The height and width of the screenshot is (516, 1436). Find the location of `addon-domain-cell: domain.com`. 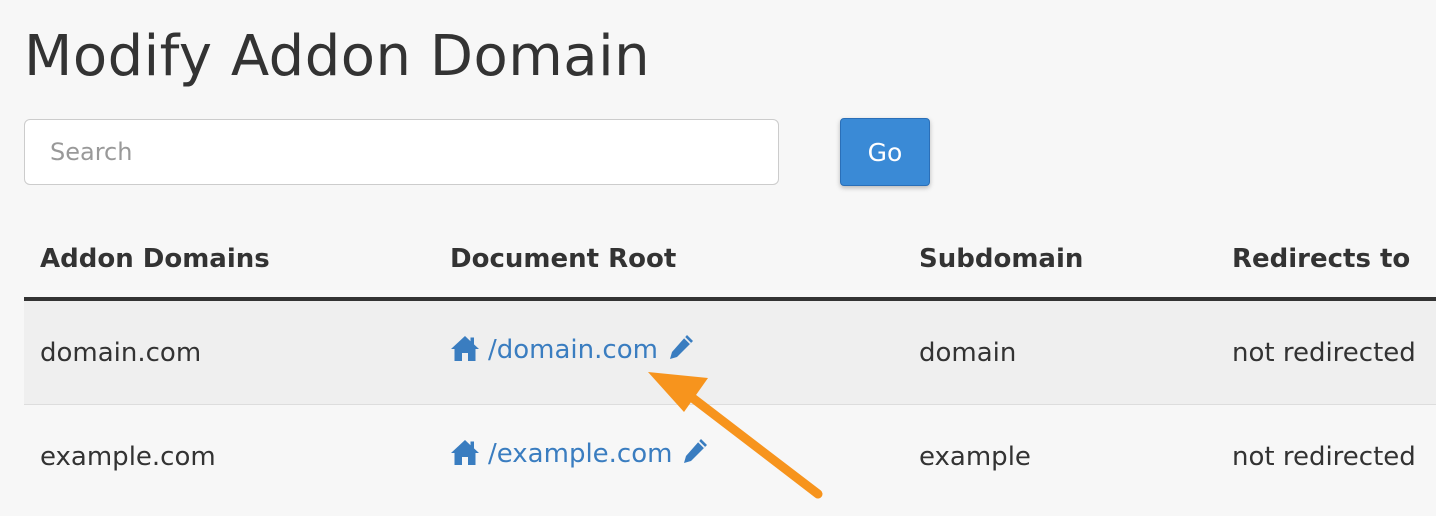

addon-domain-cell: domain.com is located at coordinates (229, 352).